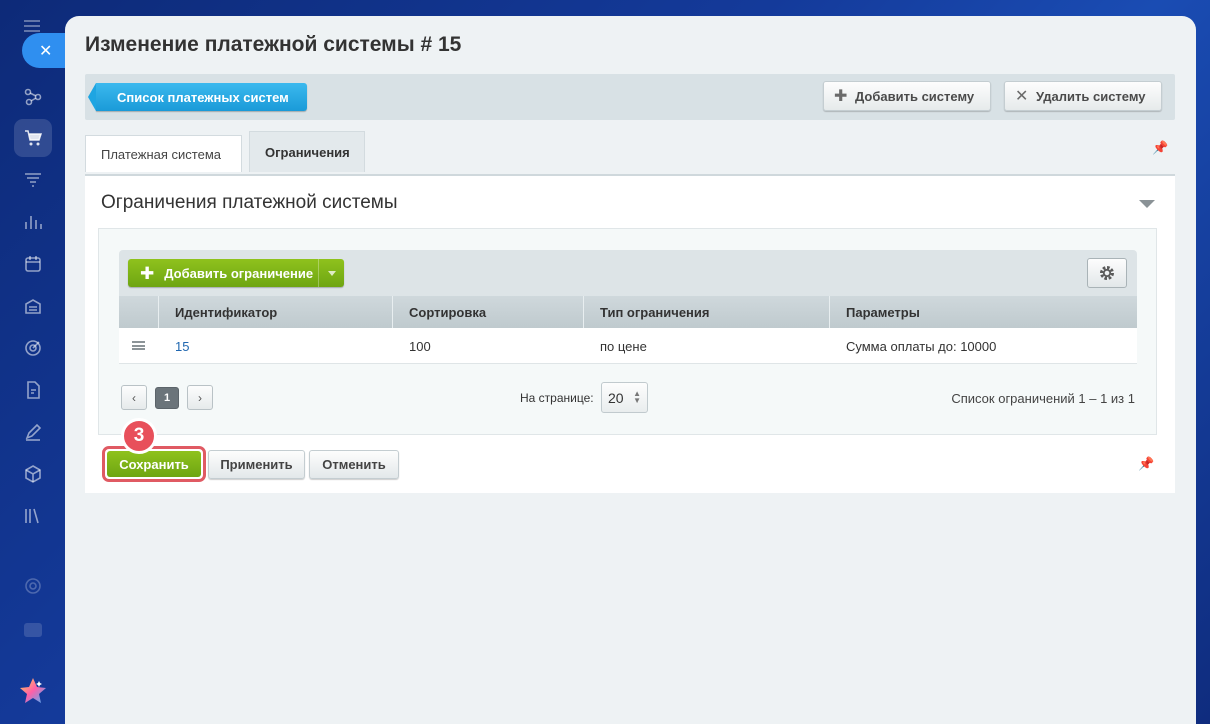  What do you see at coordinates (174, 346) in the screenshot?
I see `cell-id: 15` at bounding box center [174, 346].